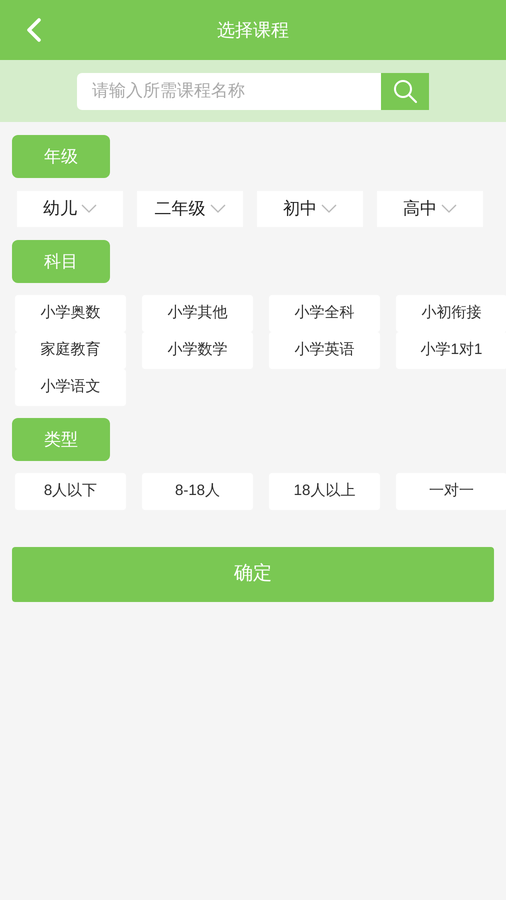  I want to click on grade-dropdown: 幼儿, so click(70, 209).